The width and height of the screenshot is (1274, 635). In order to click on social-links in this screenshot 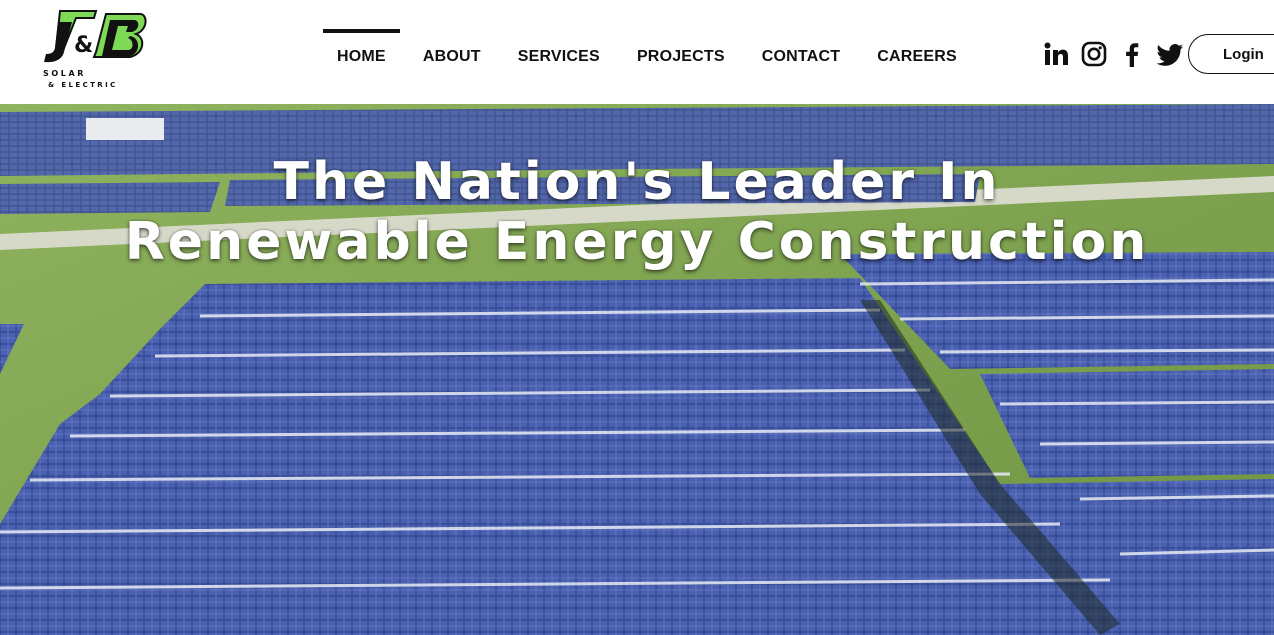, I will do `click(1113, 54)`.